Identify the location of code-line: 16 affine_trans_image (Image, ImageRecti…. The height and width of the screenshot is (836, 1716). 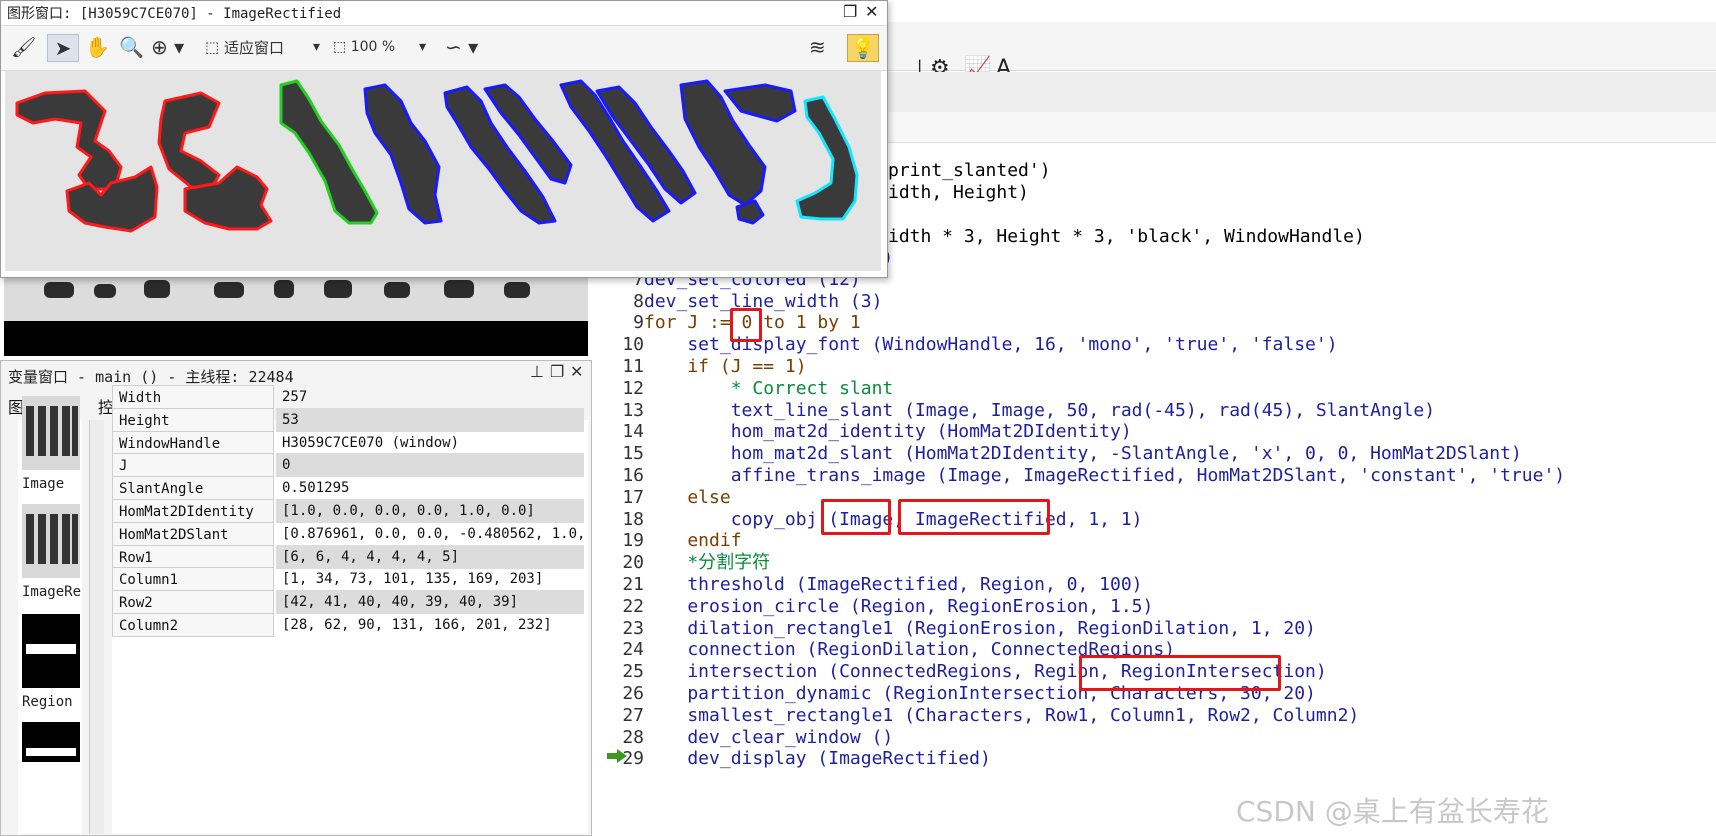
(1083, 476).